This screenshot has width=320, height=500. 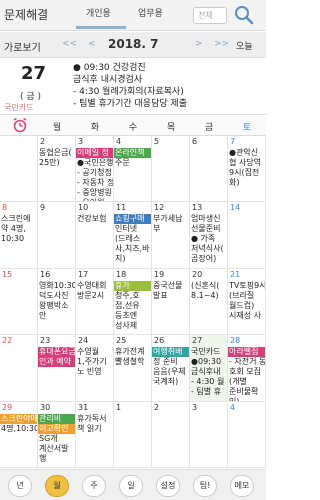 I want to click on event-tag: 이고확인, so click(x=56, y=428).